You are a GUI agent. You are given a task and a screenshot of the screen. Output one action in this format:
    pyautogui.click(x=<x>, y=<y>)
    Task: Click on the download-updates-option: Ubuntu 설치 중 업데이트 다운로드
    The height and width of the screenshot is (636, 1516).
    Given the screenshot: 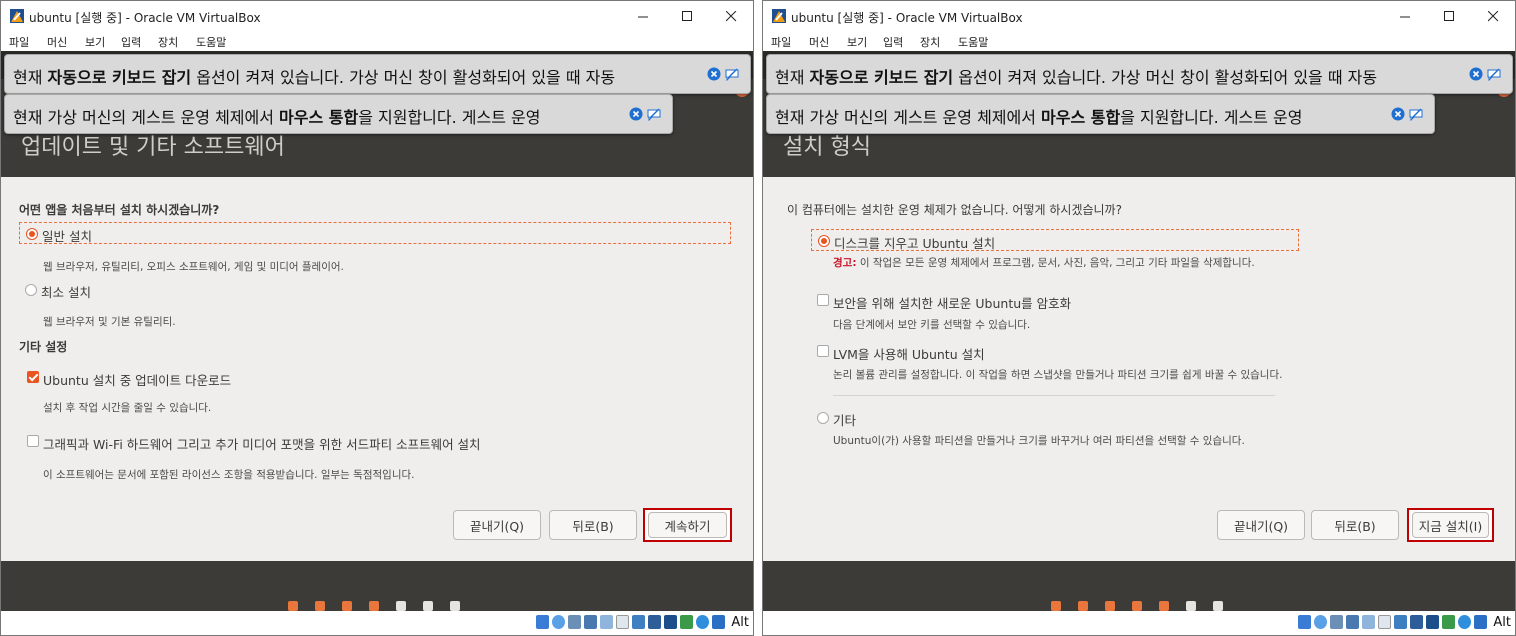 What is the action you would take?
    pyautogui.click(x=221, y=378)
    